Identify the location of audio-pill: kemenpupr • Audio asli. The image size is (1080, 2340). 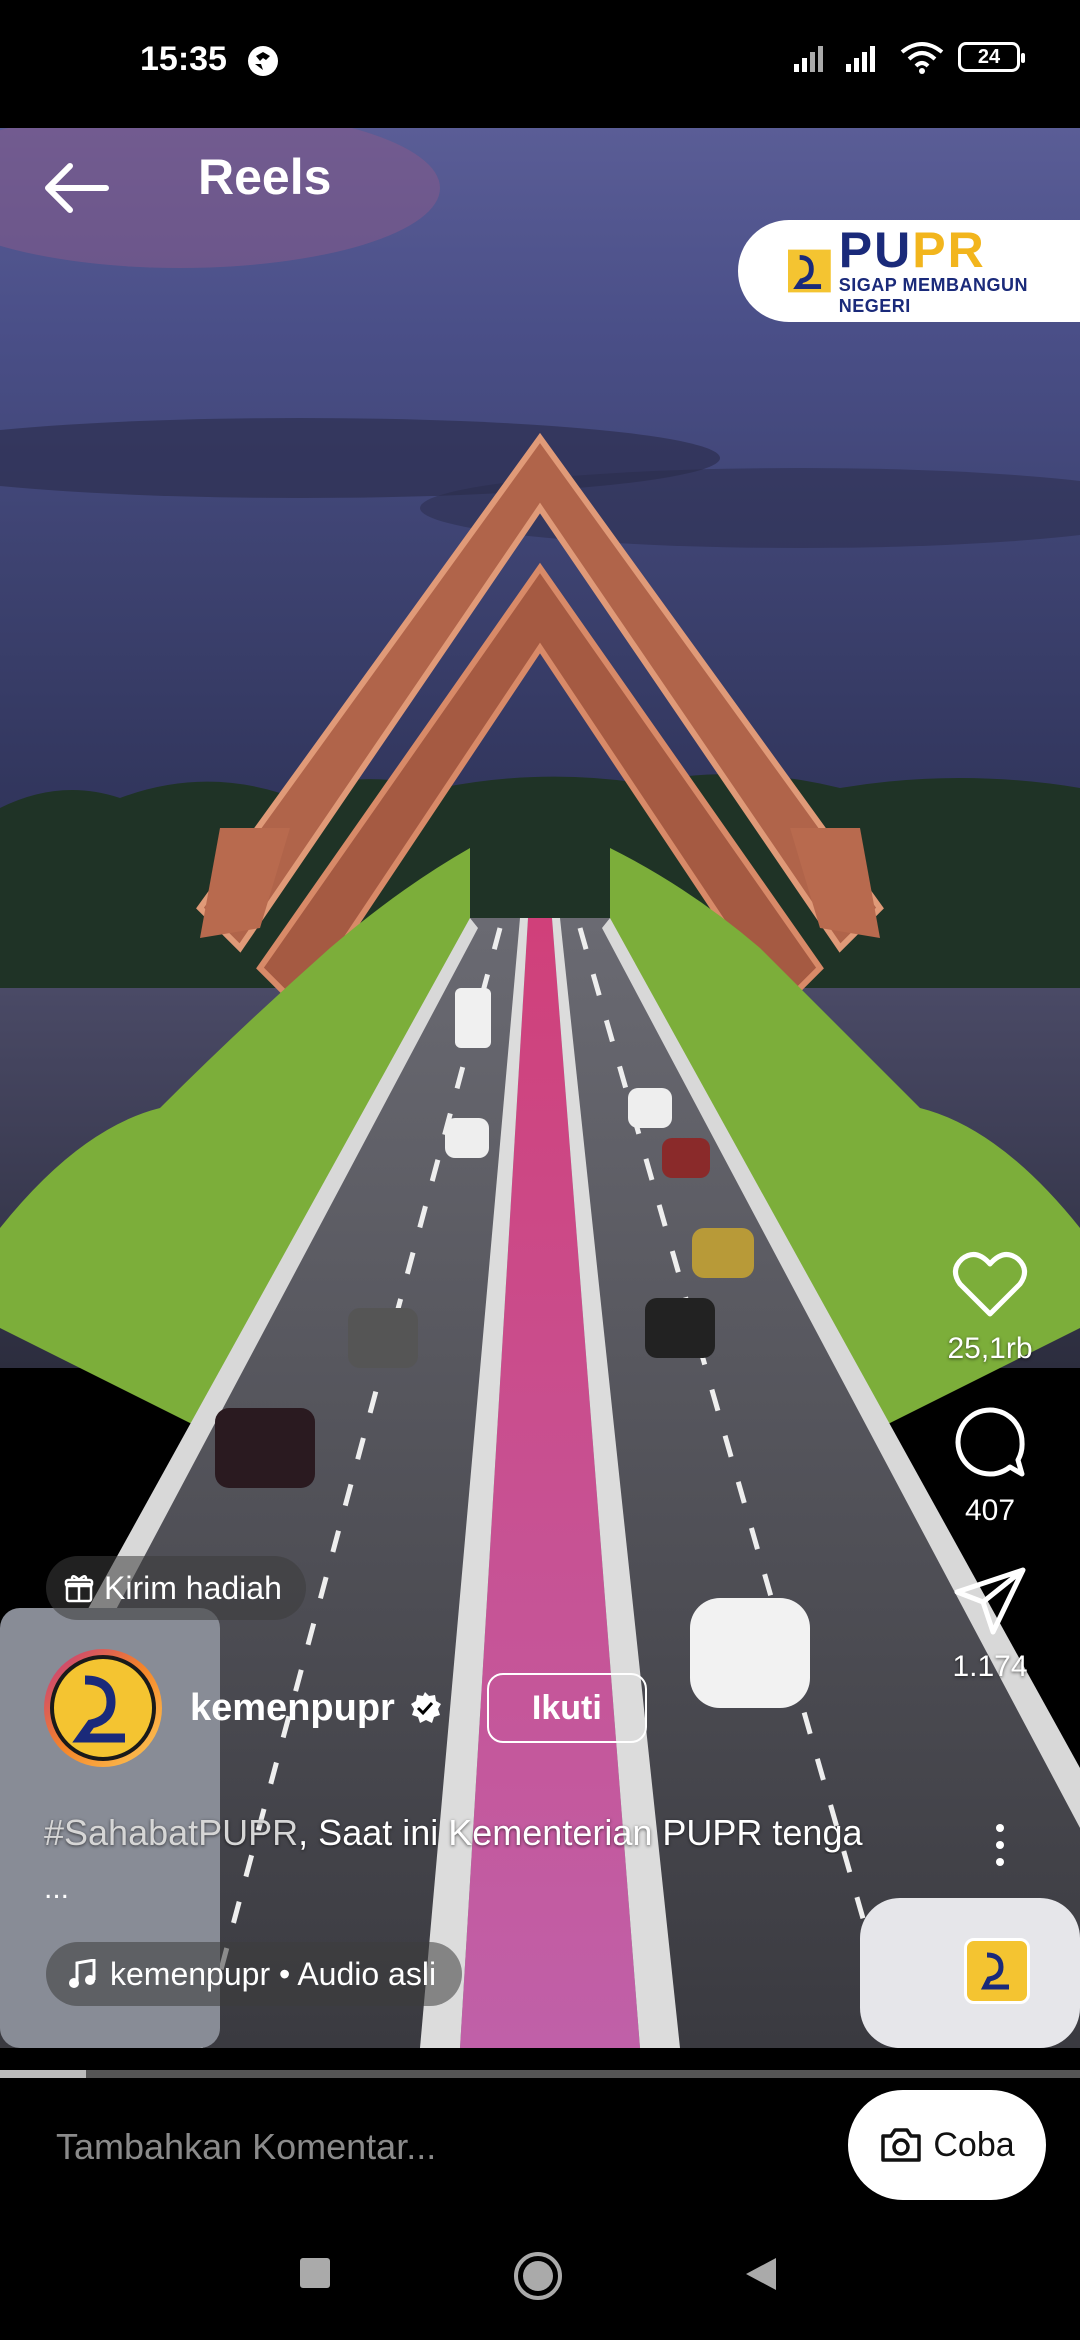
(254, 1974).